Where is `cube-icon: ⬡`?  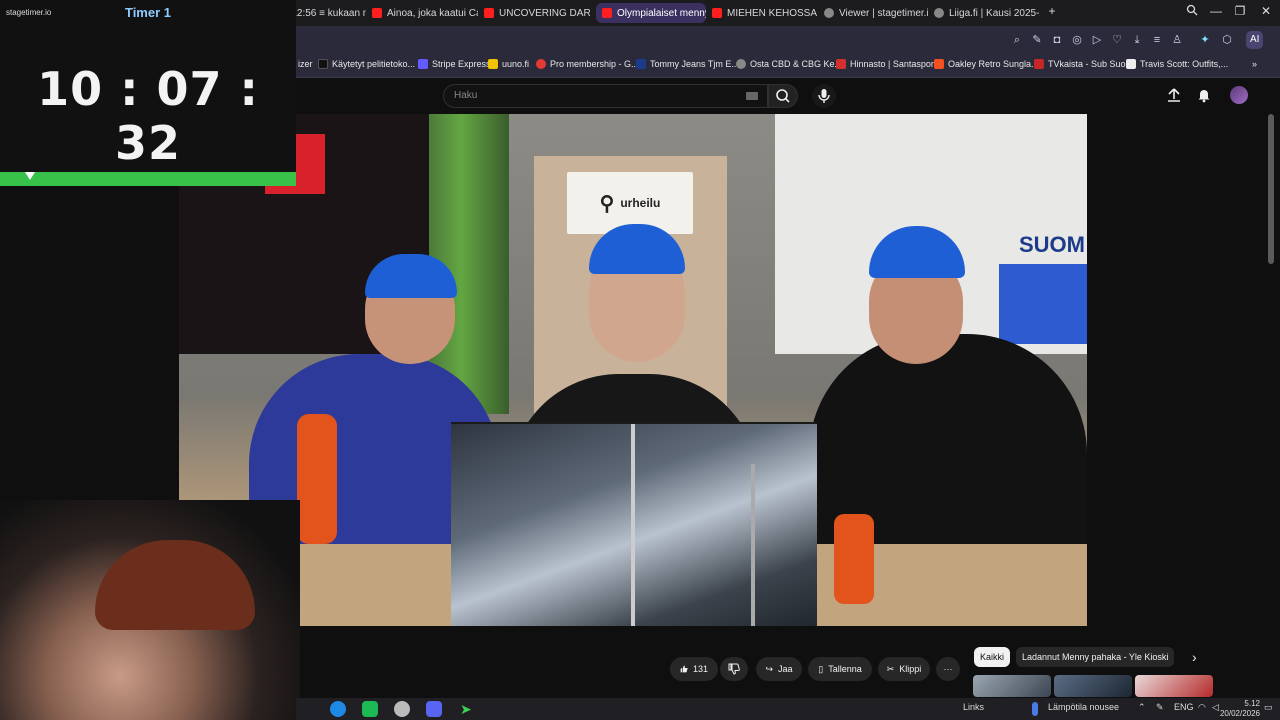 cube-icon: ⬡ is located at coordinates (1227, 40).